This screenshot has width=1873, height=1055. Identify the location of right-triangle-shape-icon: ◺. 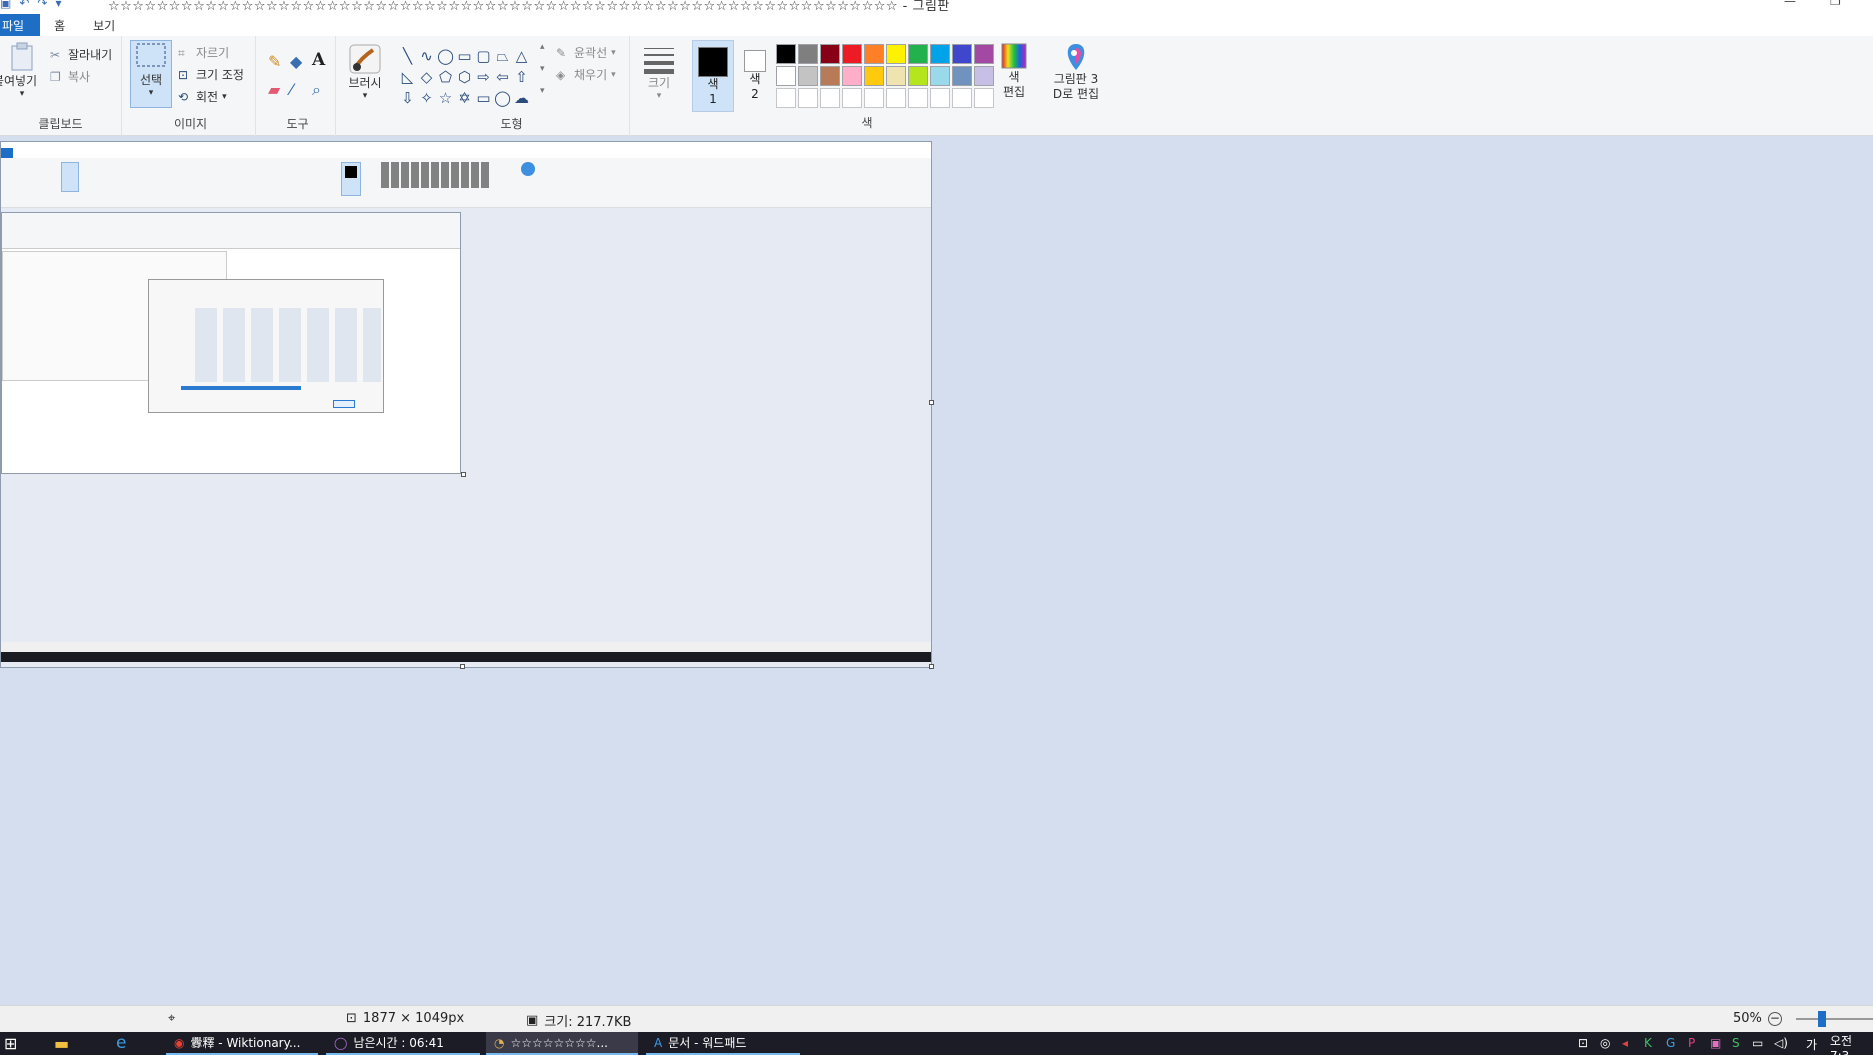
(407, 77).